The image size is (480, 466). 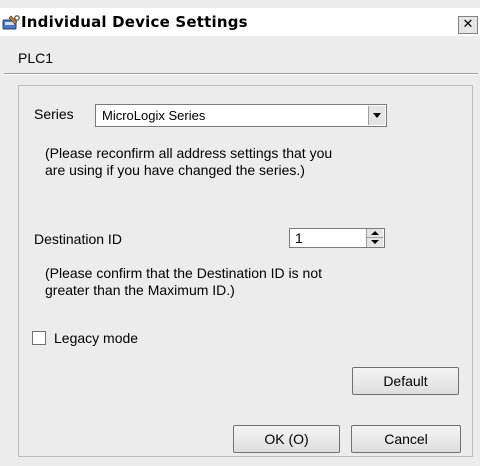 I want to click on close-button: ✕, so click(x=468, y=25).